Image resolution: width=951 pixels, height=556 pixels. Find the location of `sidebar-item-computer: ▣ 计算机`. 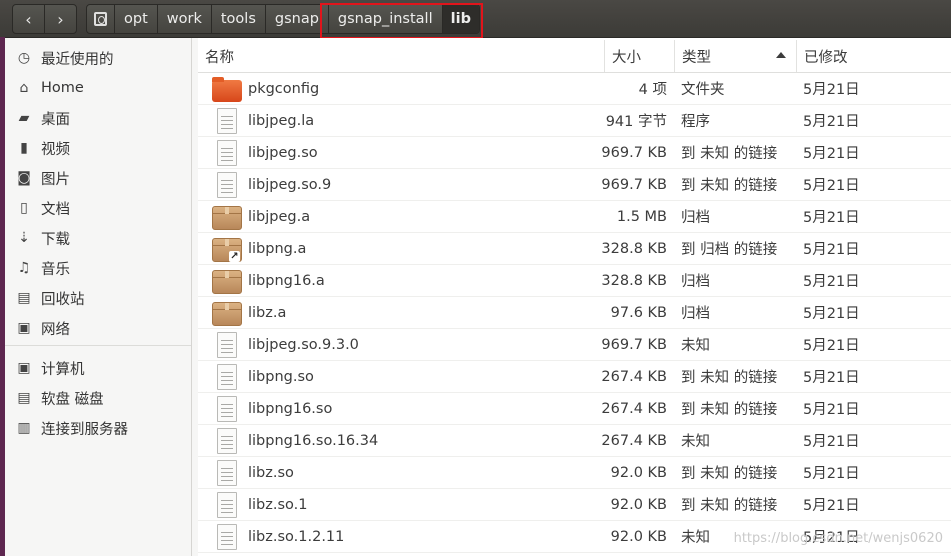

sidebar-item-computer: ▣ 计算机 is located at coordinates (98, 368).